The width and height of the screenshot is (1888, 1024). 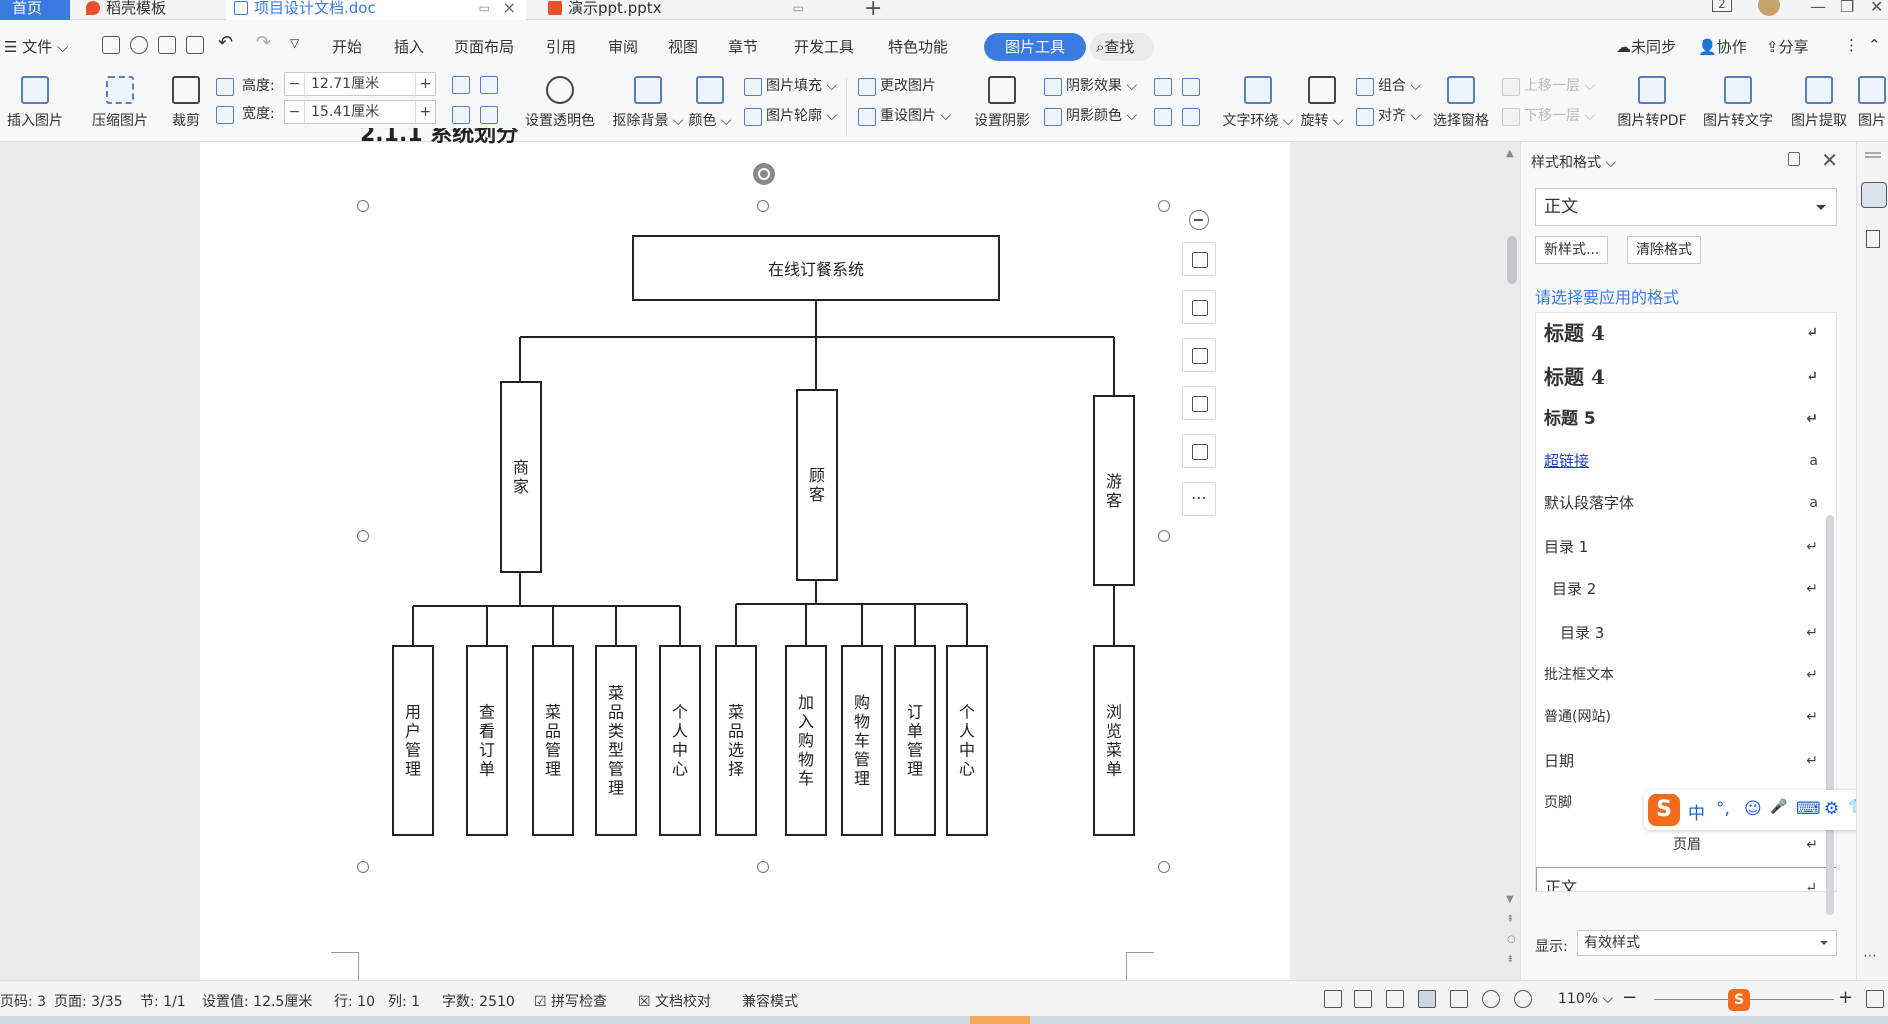 I want to click on style-list-item: 目录 3 ↵, so click(x=1686, y=633).